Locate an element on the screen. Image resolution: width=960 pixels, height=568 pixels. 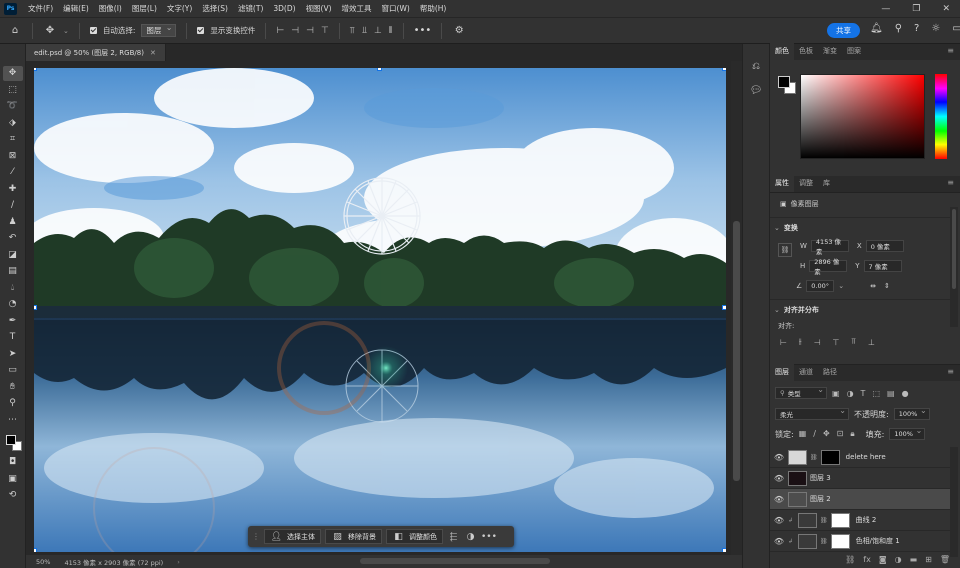
align-top-edge-icon: ⫪ is located at coordinates (352, 31).